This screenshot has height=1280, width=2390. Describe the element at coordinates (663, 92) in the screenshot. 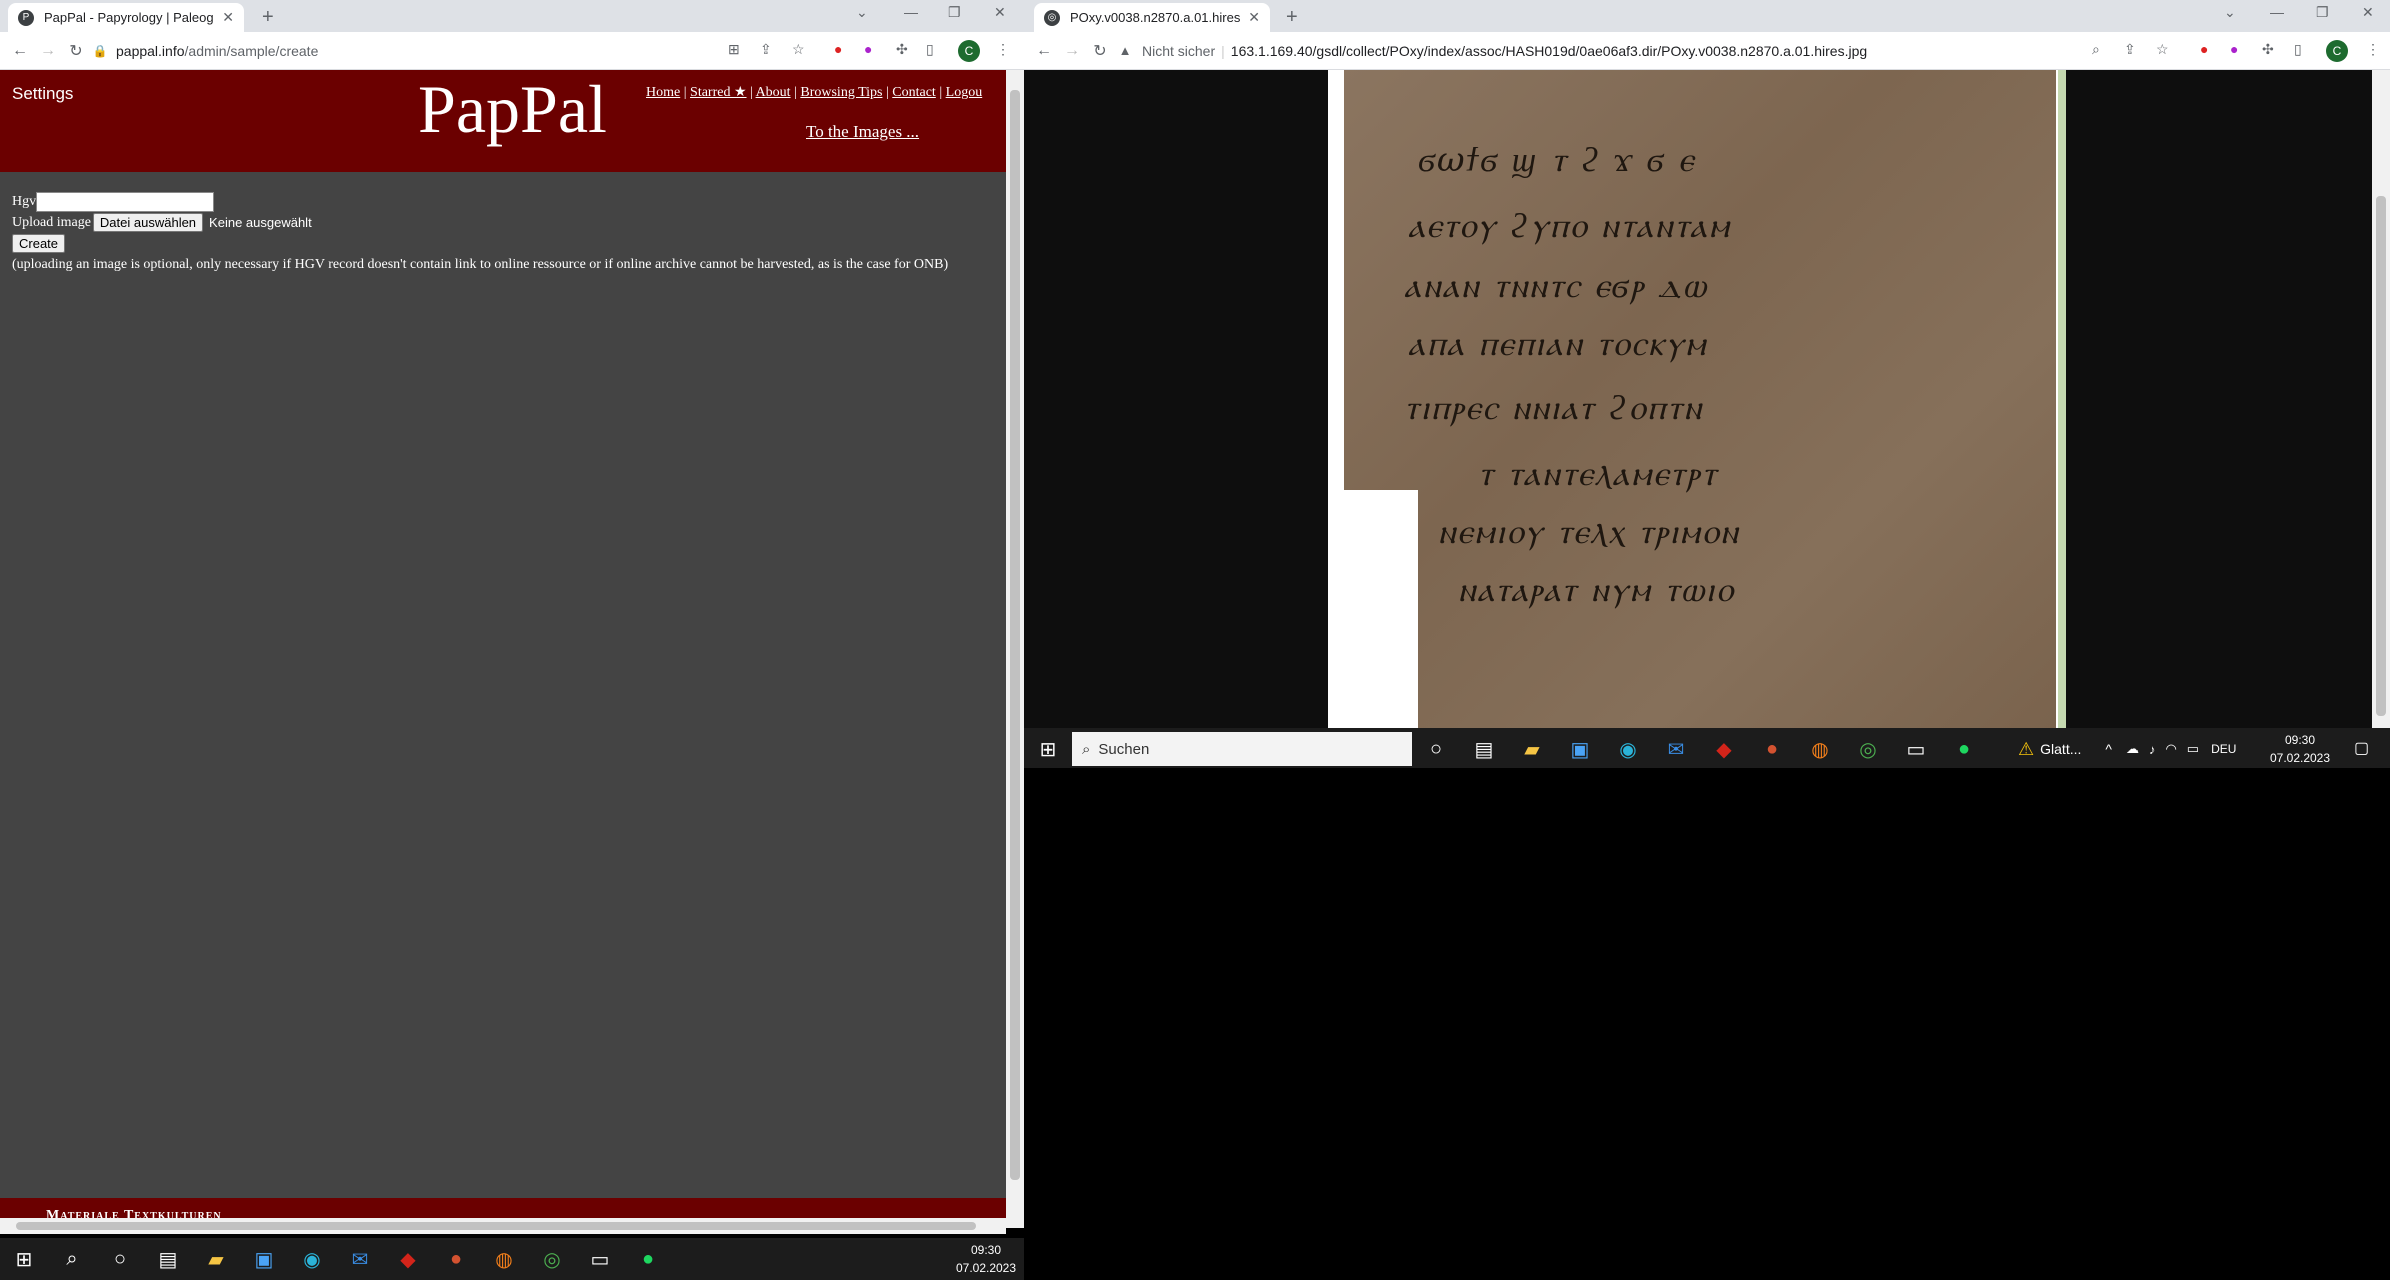

I see `nav-home: Home` at that location.